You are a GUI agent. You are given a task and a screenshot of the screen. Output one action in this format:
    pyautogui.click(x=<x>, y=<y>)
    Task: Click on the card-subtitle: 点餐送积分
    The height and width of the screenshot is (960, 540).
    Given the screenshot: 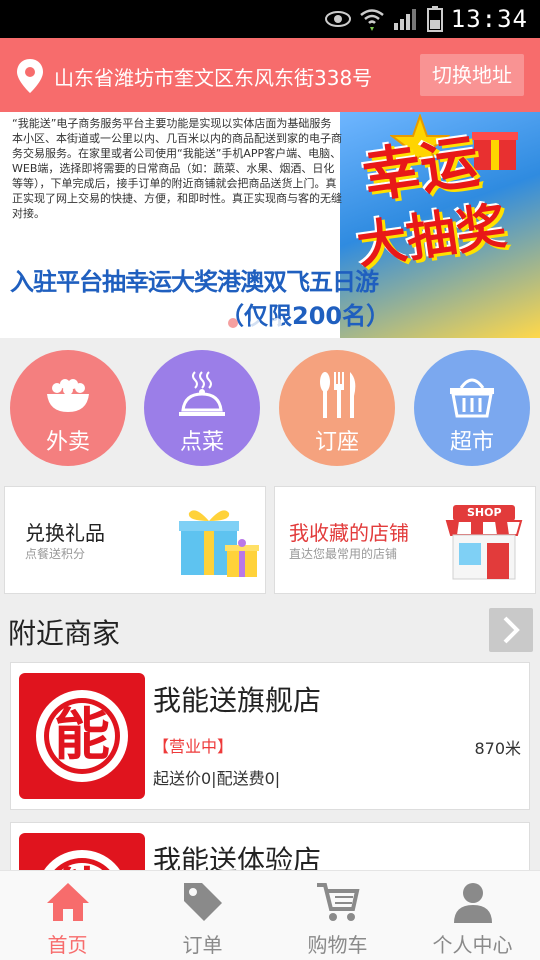 What is the action you would take?
    pyautogui.click(x=55, y=554)
    